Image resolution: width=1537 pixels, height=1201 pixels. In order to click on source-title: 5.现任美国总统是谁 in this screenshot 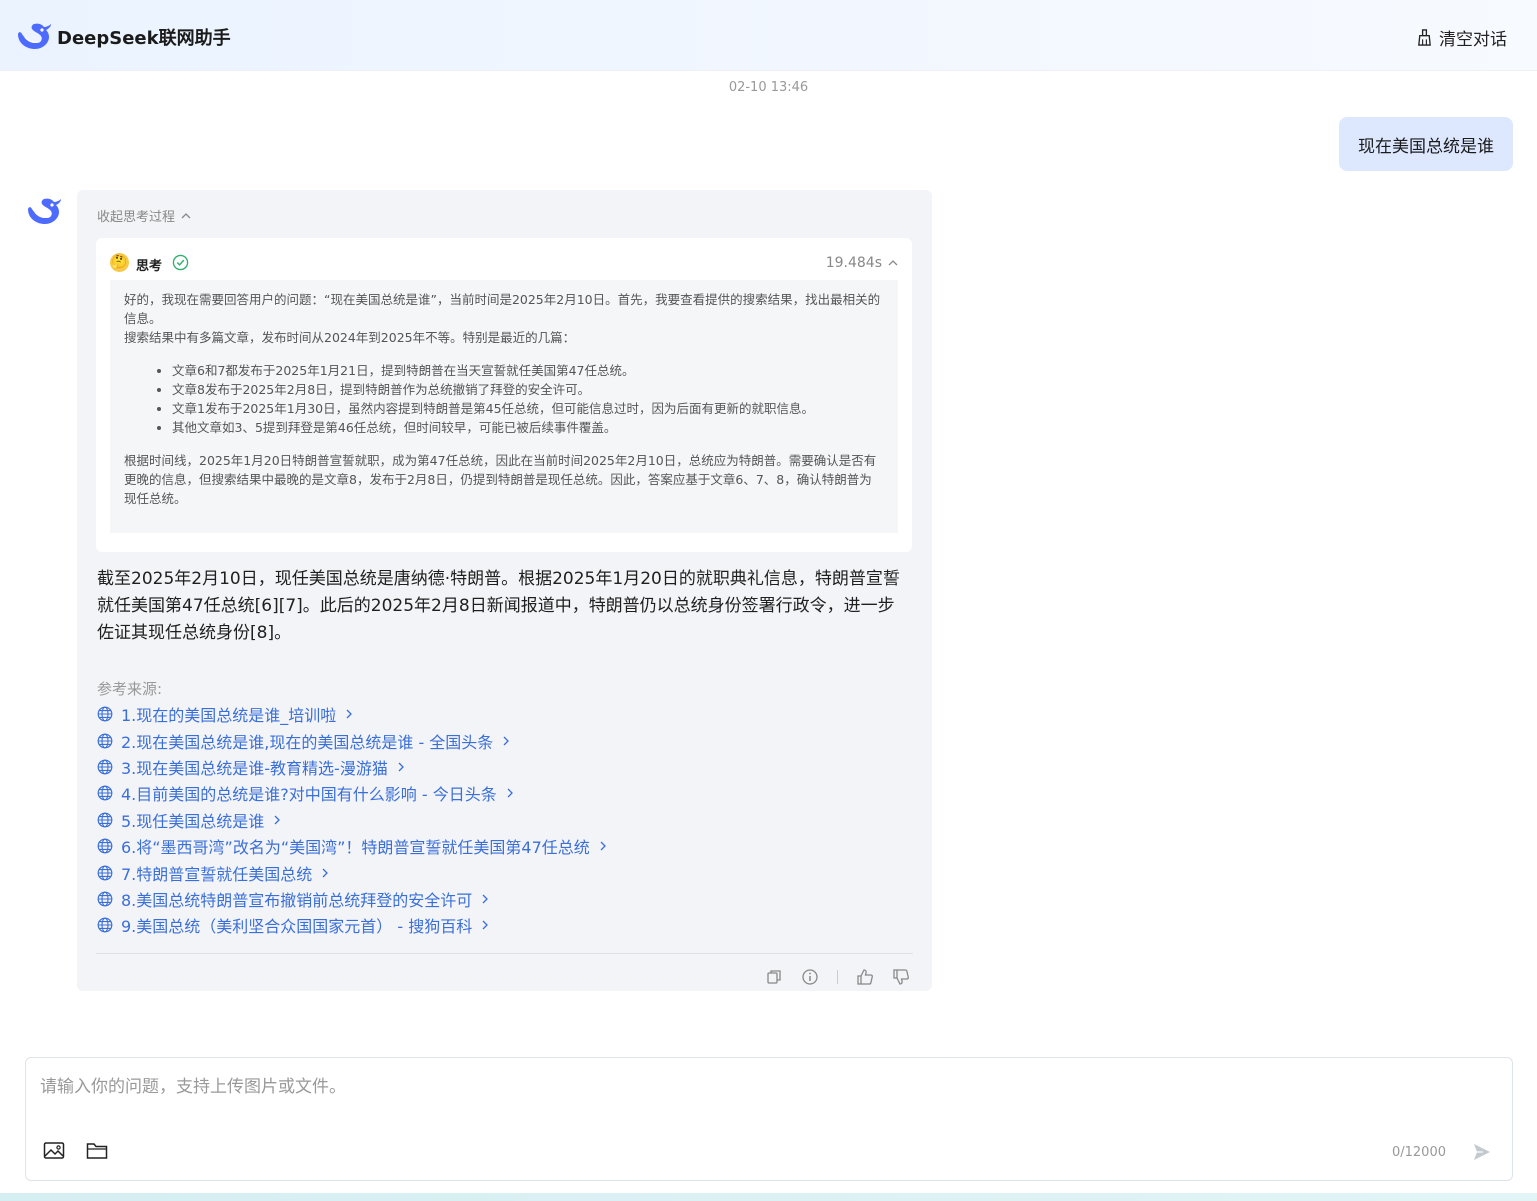, I will do `click(193, 821)`.